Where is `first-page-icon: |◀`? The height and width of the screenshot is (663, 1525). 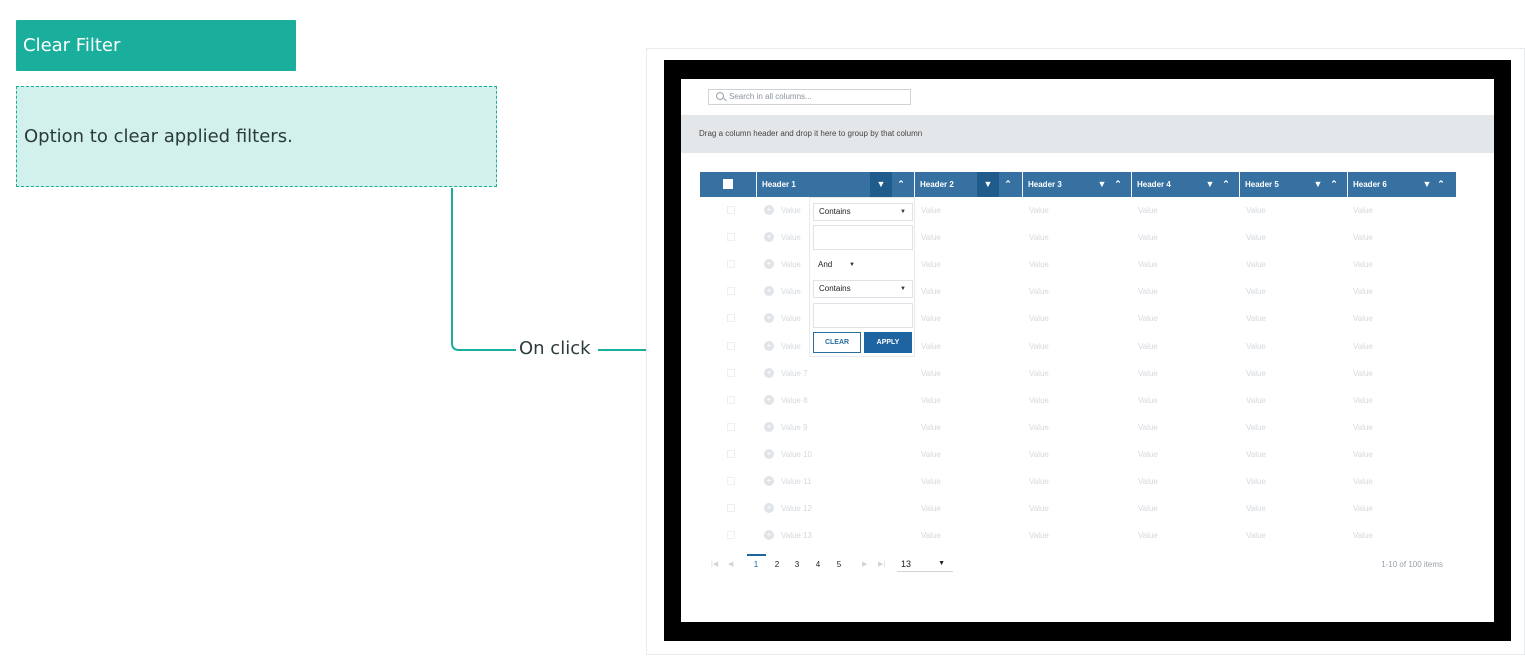
first-page-icon: |◀ is located at coordinates (714, 564).